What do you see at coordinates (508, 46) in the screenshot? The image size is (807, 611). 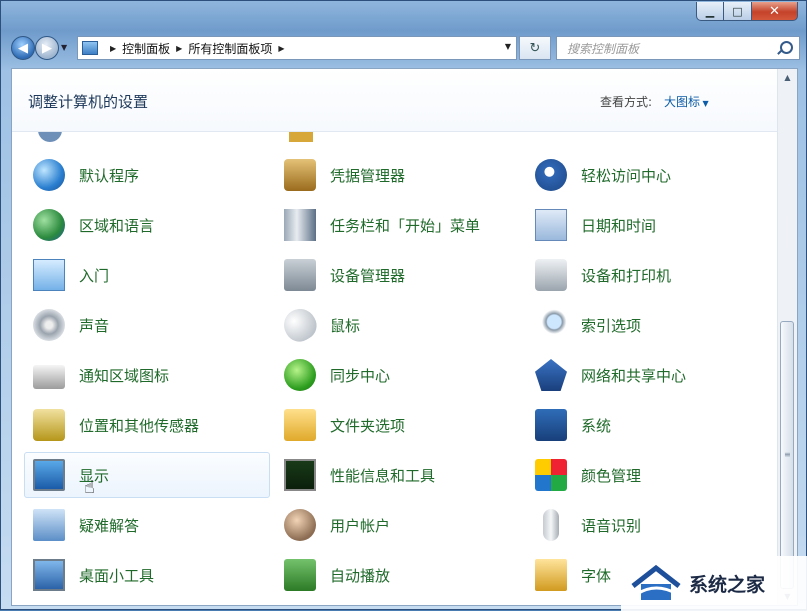 I see `address-dropdown-icon: ▼` at bounding box center [508, 46].